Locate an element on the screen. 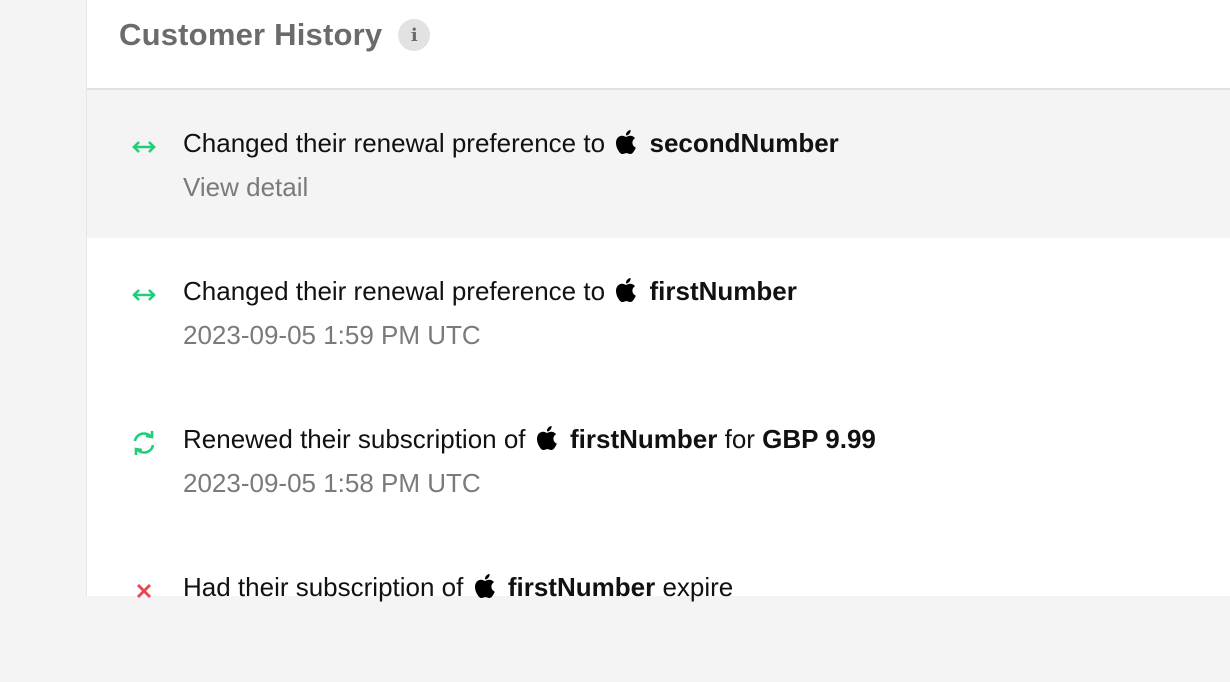 This screenshot has width=1230, height=682. event-text: Renewed their subscription of is located at coordinates (354, 439).